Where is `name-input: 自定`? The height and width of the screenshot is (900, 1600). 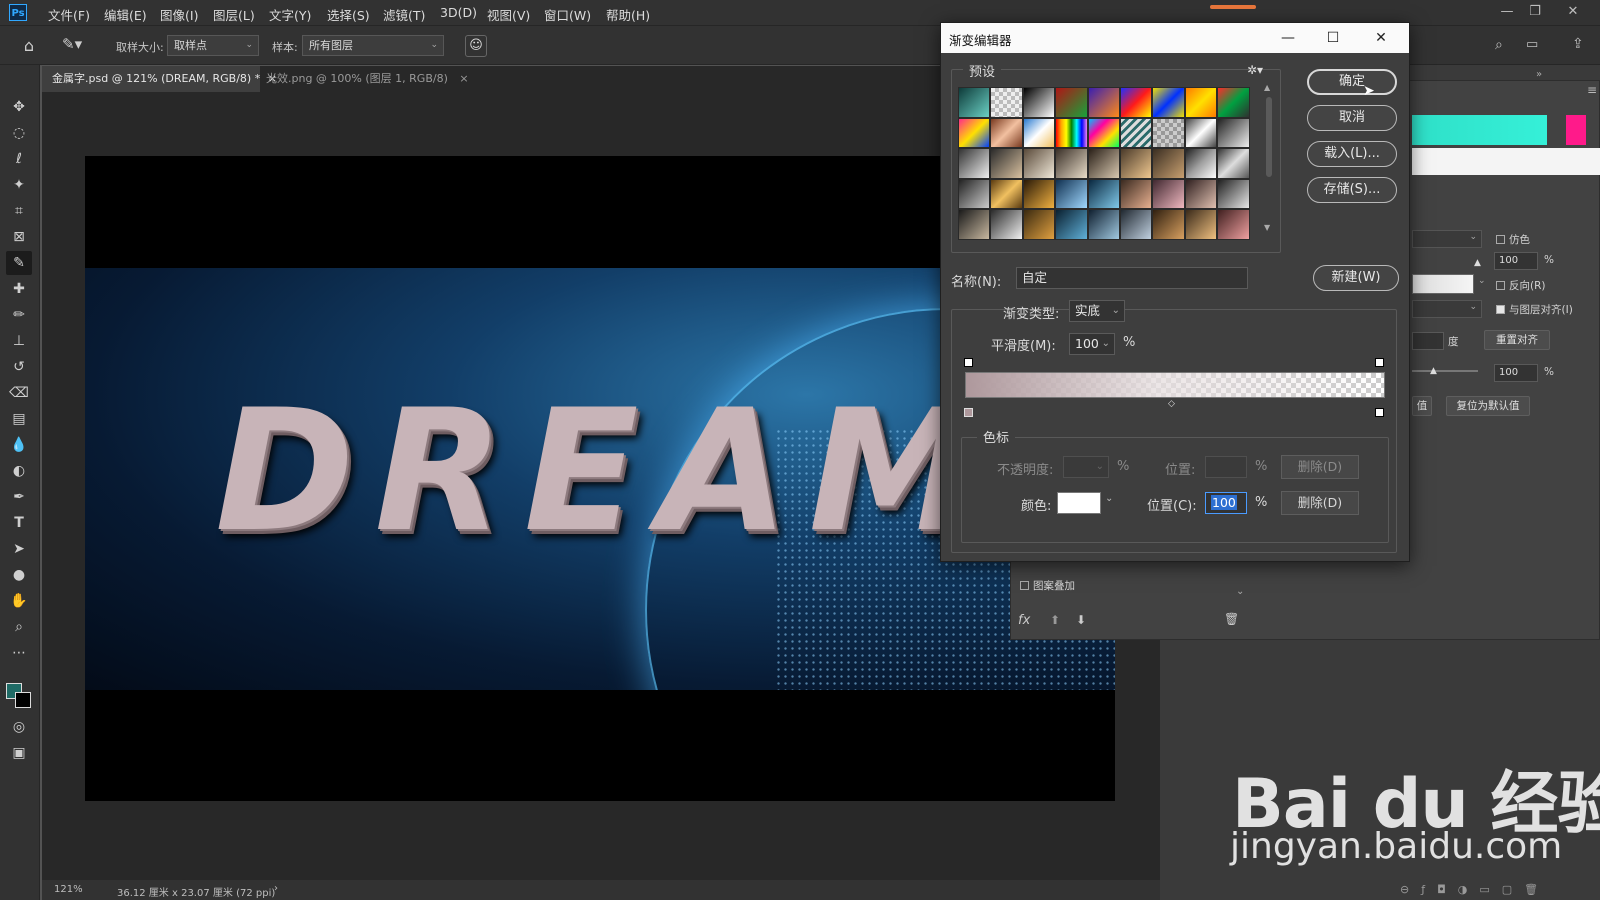
name-input: 自定 is located at coordinates (1132, 278).